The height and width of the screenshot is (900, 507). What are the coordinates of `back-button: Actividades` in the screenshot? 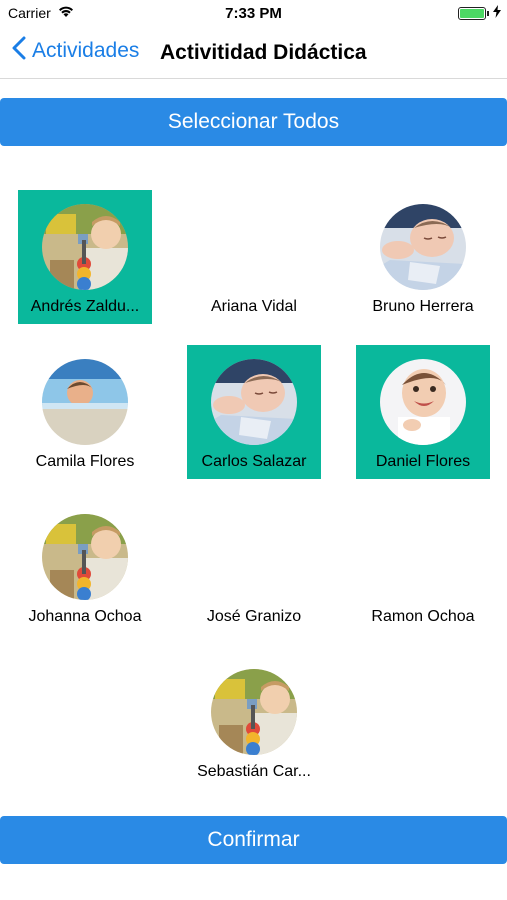 It's located at (75, 51).